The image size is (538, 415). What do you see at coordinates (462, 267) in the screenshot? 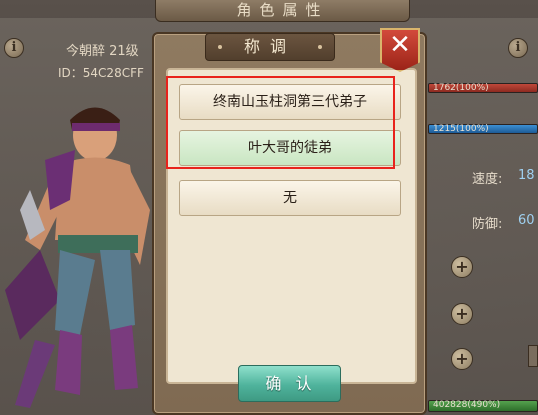
I see `add-stat-button-1: +` at bounding box center [462, 267].